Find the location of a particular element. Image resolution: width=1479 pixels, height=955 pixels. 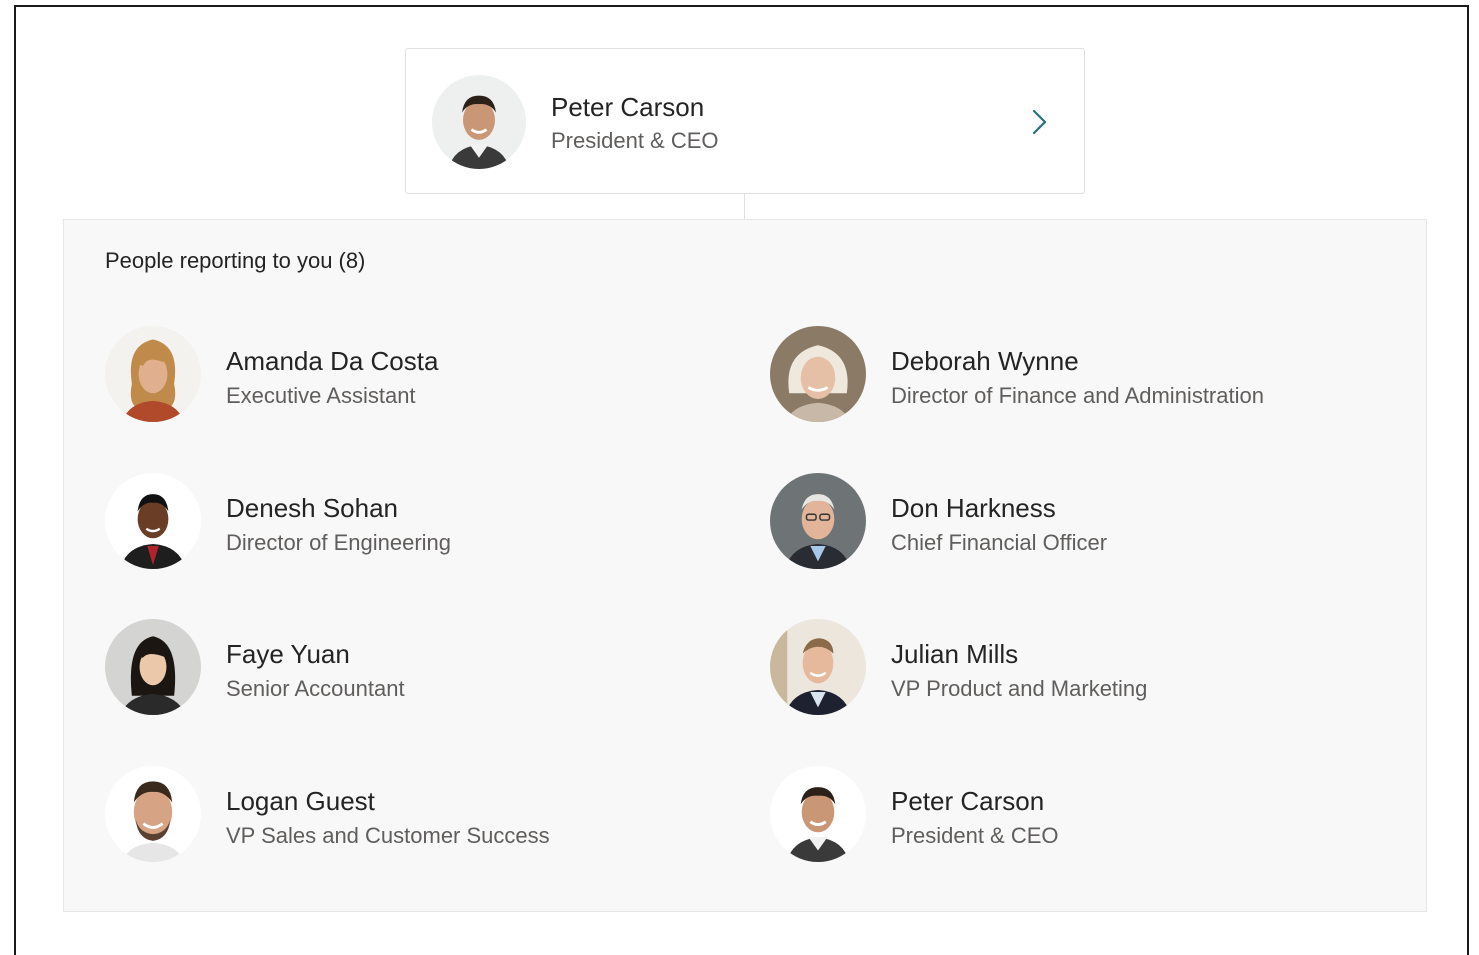

avatar-logan-guest is located at coordinates (153, 814).